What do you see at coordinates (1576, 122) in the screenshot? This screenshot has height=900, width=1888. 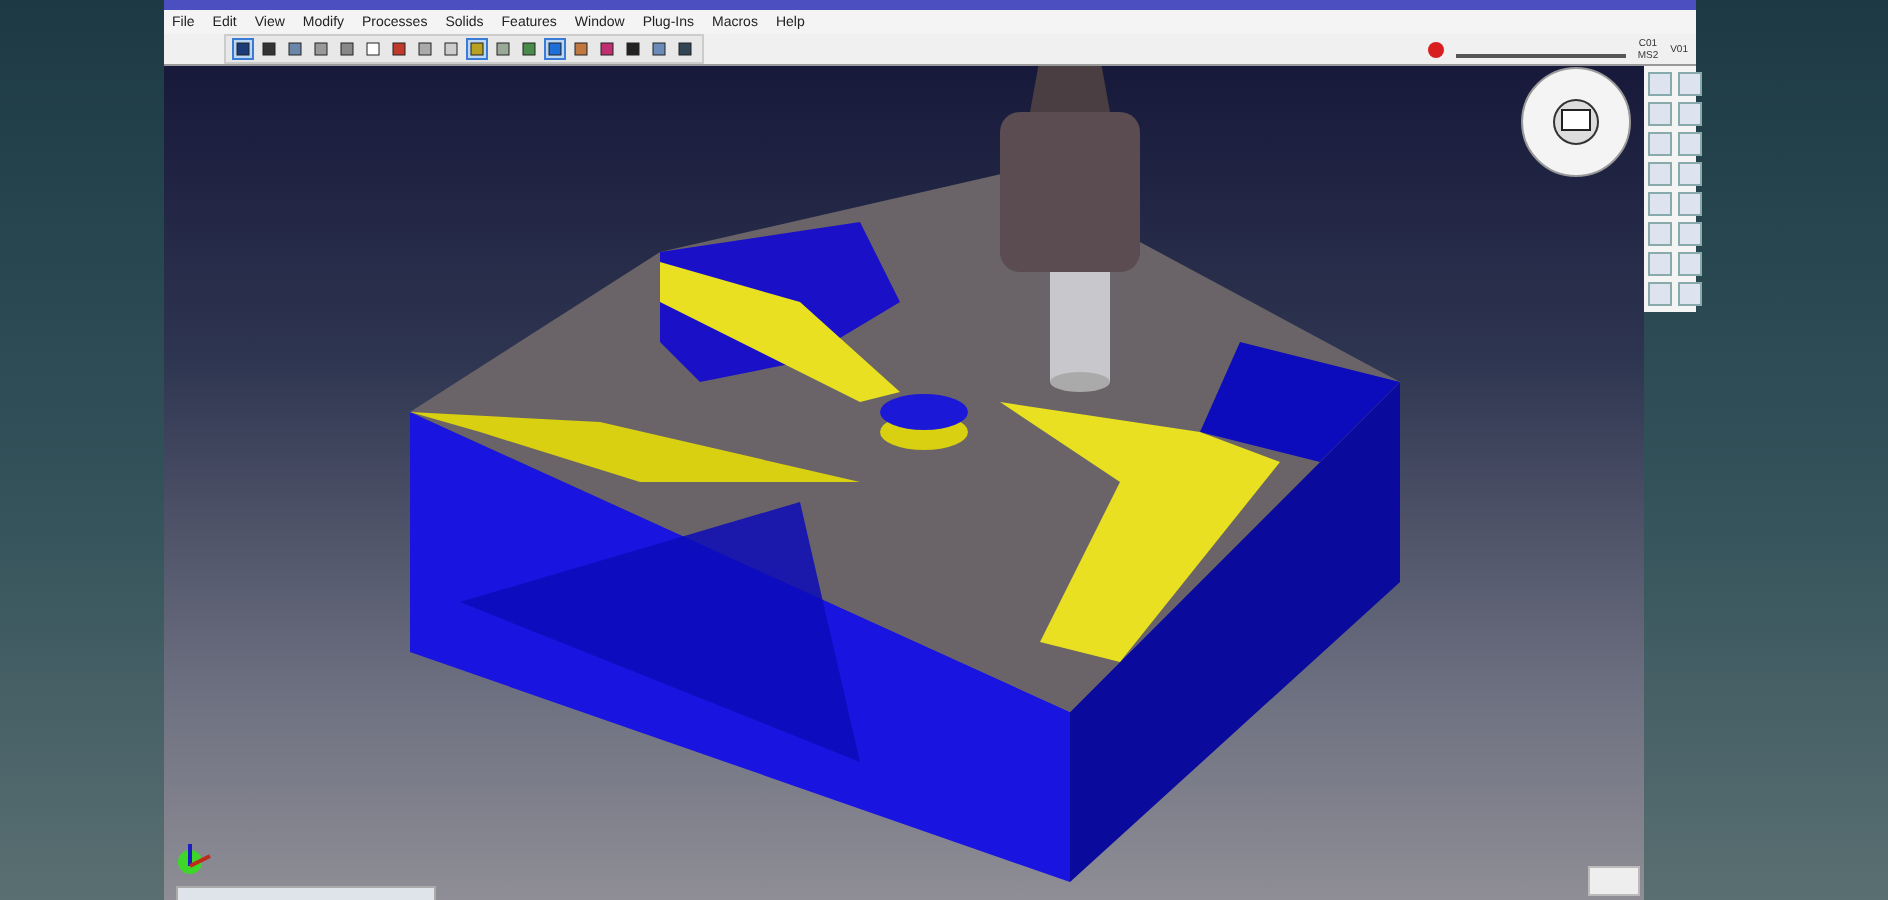 I see `view-wheel-icon` at bounding box center [1576, 122].